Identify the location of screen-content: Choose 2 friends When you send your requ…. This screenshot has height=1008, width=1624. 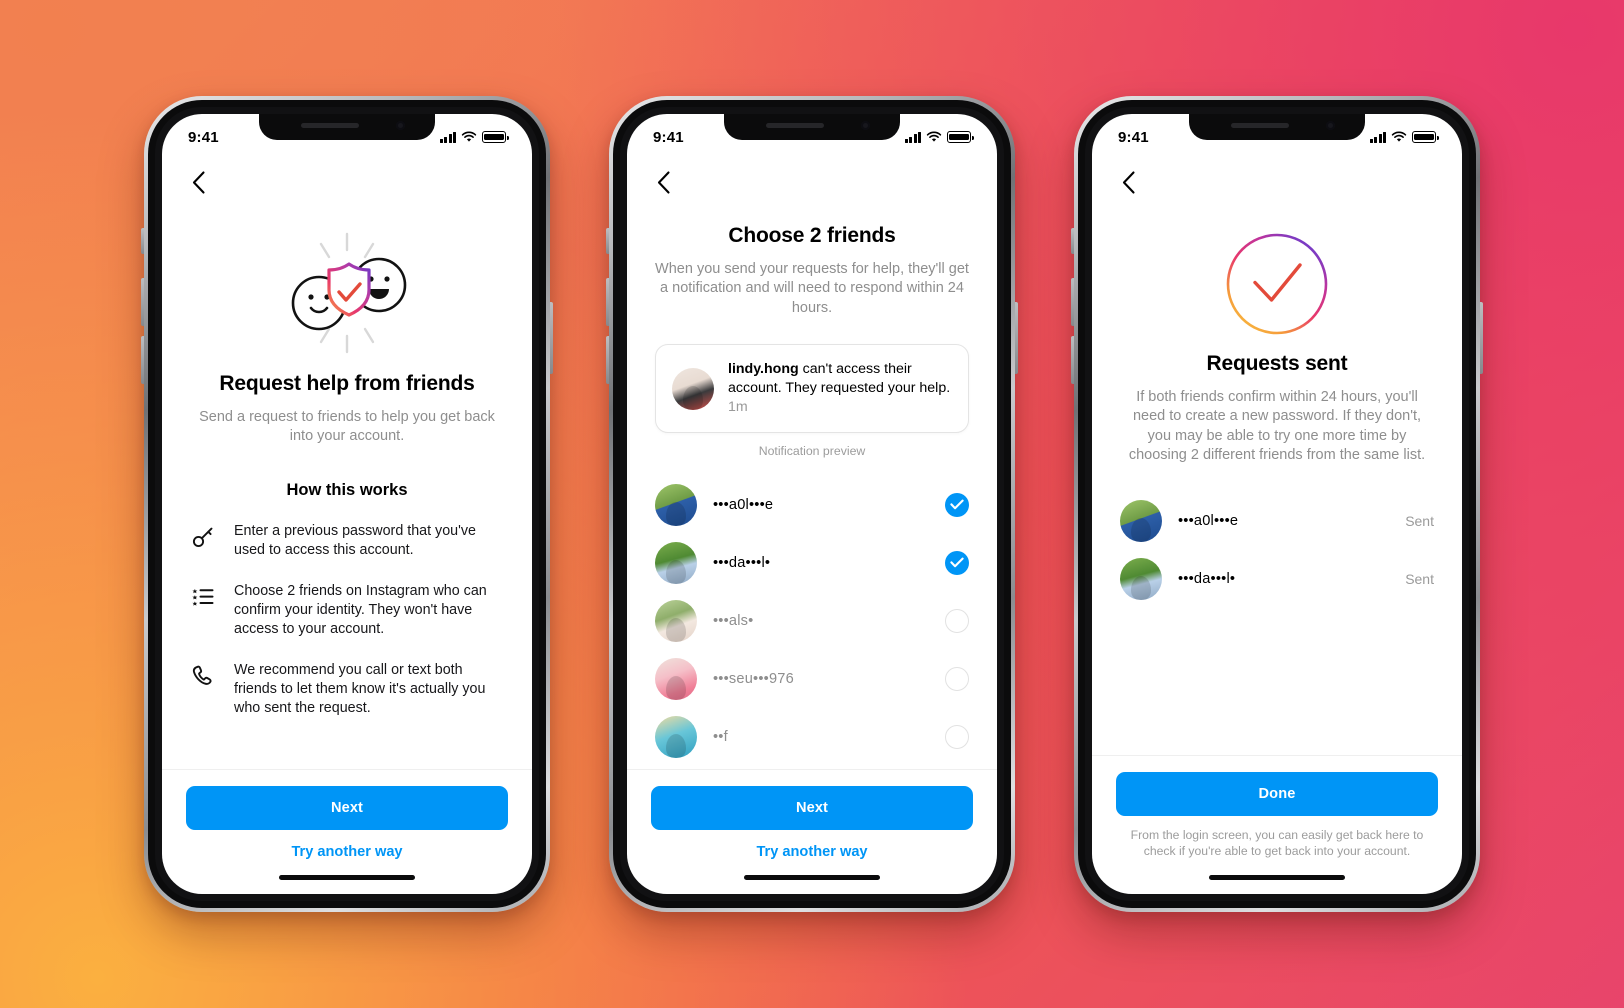
(812, 487).